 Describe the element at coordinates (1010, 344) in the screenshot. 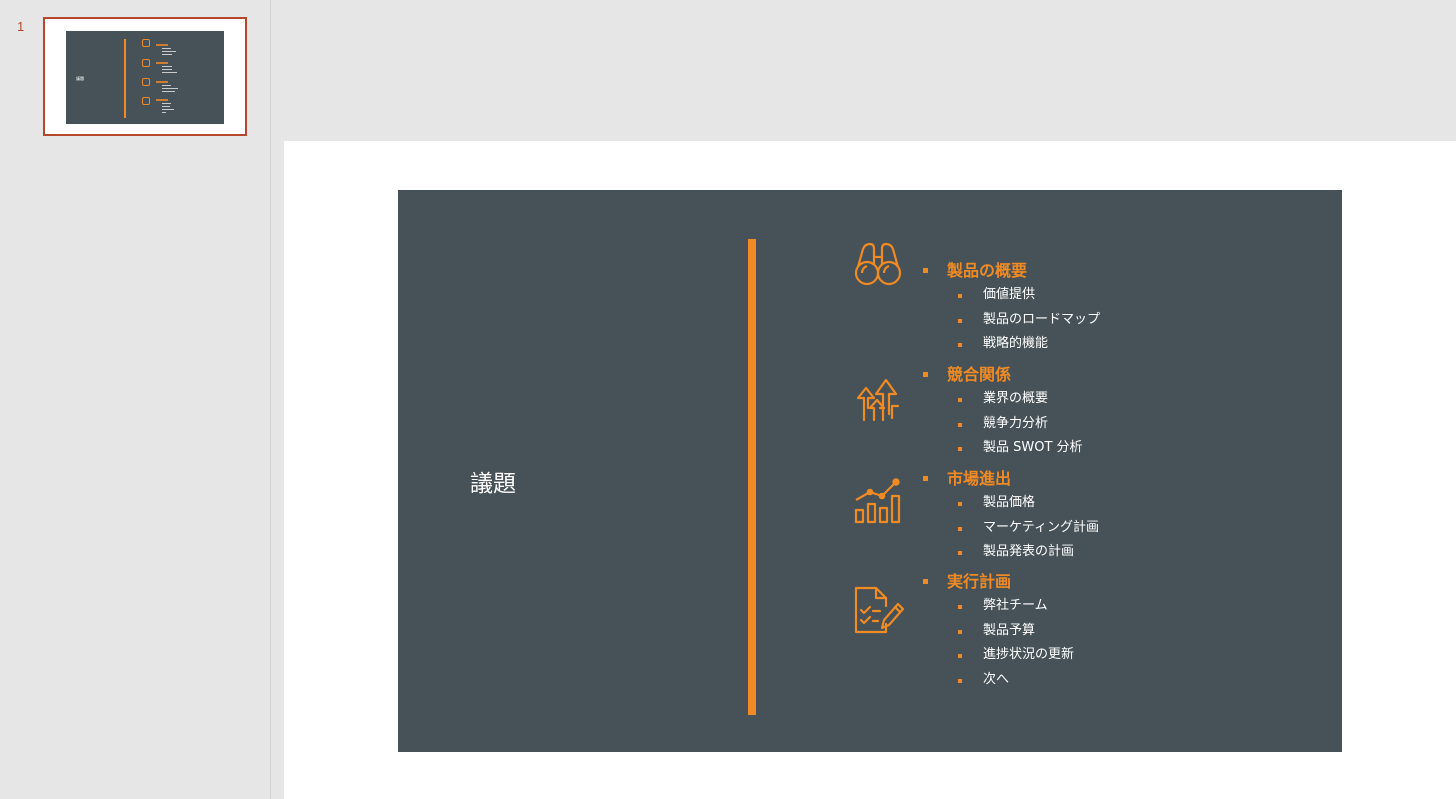

I see `list-item: 戦略的機能` at that location.